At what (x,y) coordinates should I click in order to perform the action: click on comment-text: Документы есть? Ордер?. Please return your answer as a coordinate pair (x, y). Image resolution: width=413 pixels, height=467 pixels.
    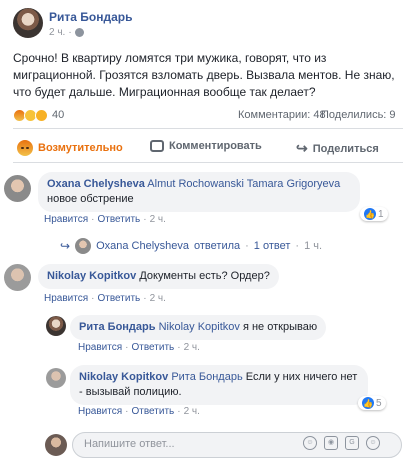
    Looking at the image, I should click on (204, 276).